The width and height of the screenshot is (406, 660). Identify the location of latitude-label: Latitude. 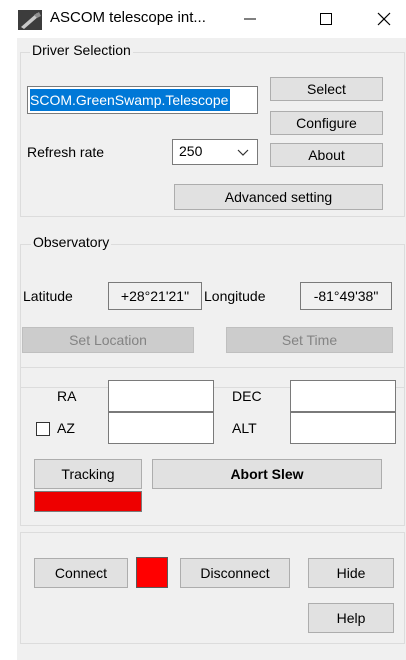
(48, 296).